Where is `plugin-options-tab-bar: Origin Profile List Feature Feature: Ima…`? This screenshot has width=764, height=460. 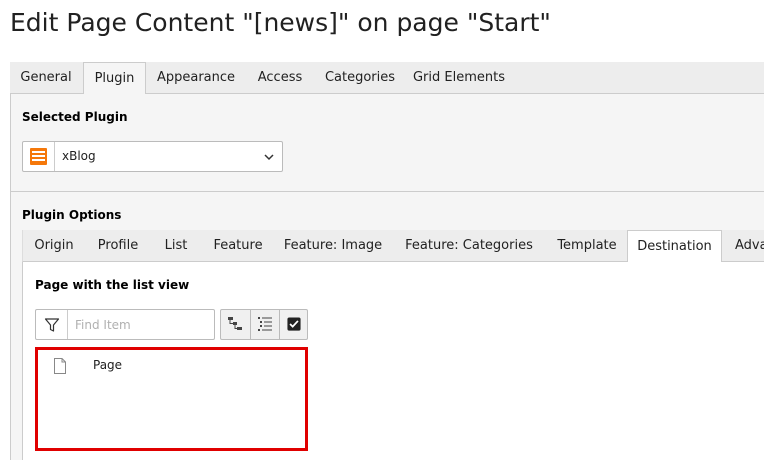
plugin-options-tab-bar: Origin Profile List Feature Feature: Ima… is located at coordinates (393, 246).